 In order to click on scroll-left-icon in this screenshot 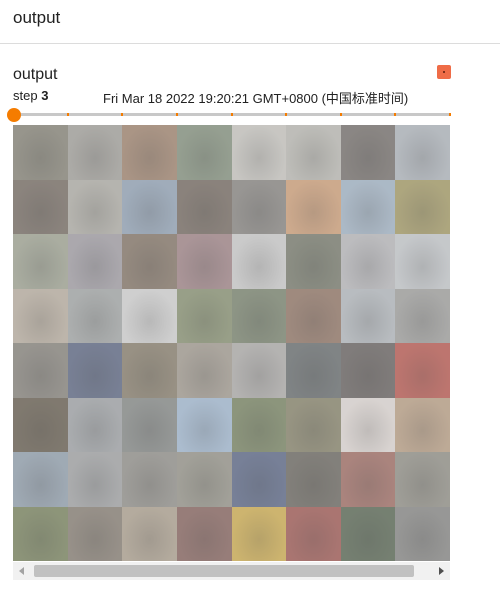, I will do `click(22, 571)`.